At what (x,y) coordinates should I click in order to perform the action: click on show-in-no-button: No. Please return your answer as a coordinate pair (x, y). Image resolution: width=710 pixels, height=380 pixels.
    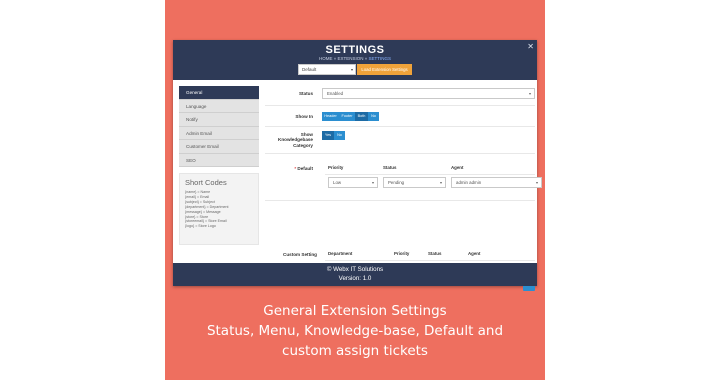
    Looking at the image, I should click on (373, 116).